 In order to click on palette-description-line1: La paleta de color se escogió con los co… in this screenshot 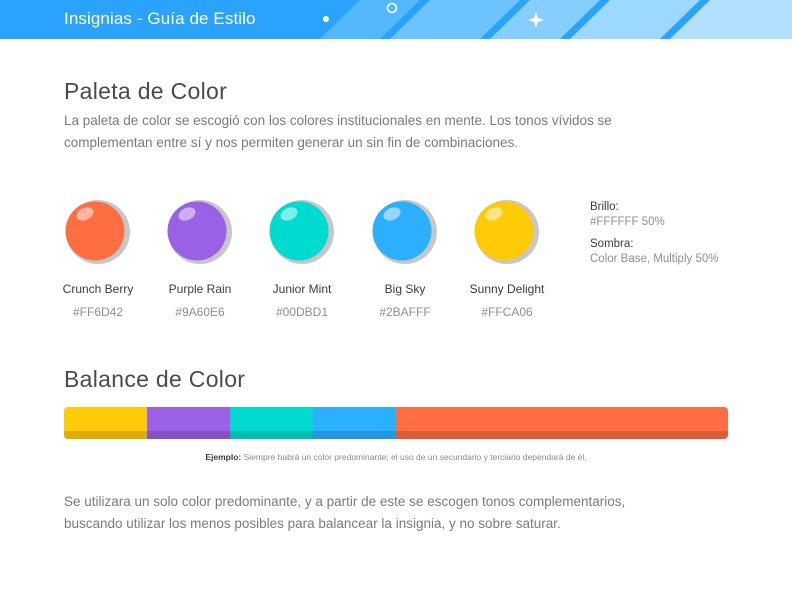, I will do `click(338, 120)`.